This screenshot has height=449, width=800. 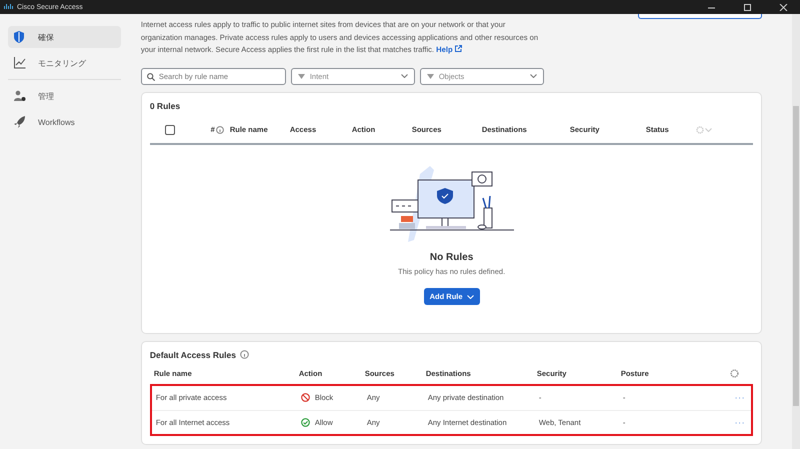 What do you see at coordinates (64, 37) in the screenshot?
I see `sidebar-item: 確保` at bounding box center [64, 37].